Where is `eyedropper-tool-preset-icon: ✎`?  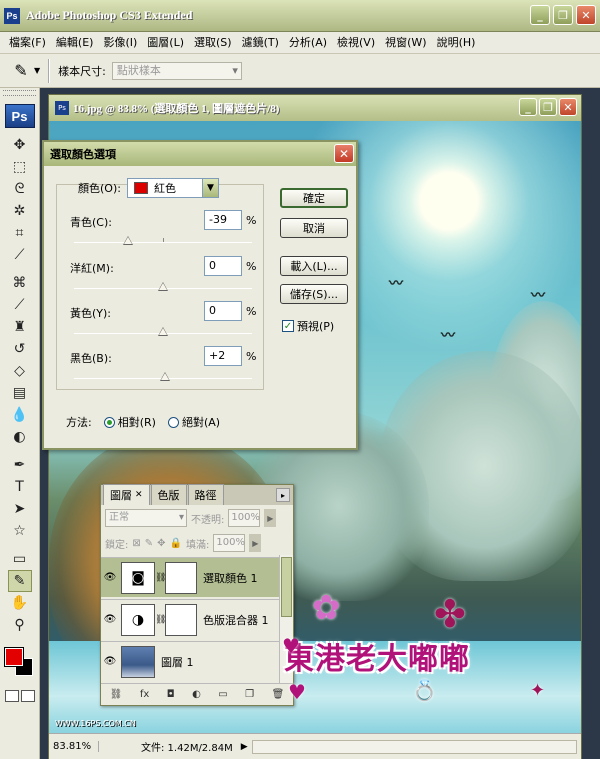 eyedropper-tool-preset-icon: ✎ is located at coordinates (21, 71).